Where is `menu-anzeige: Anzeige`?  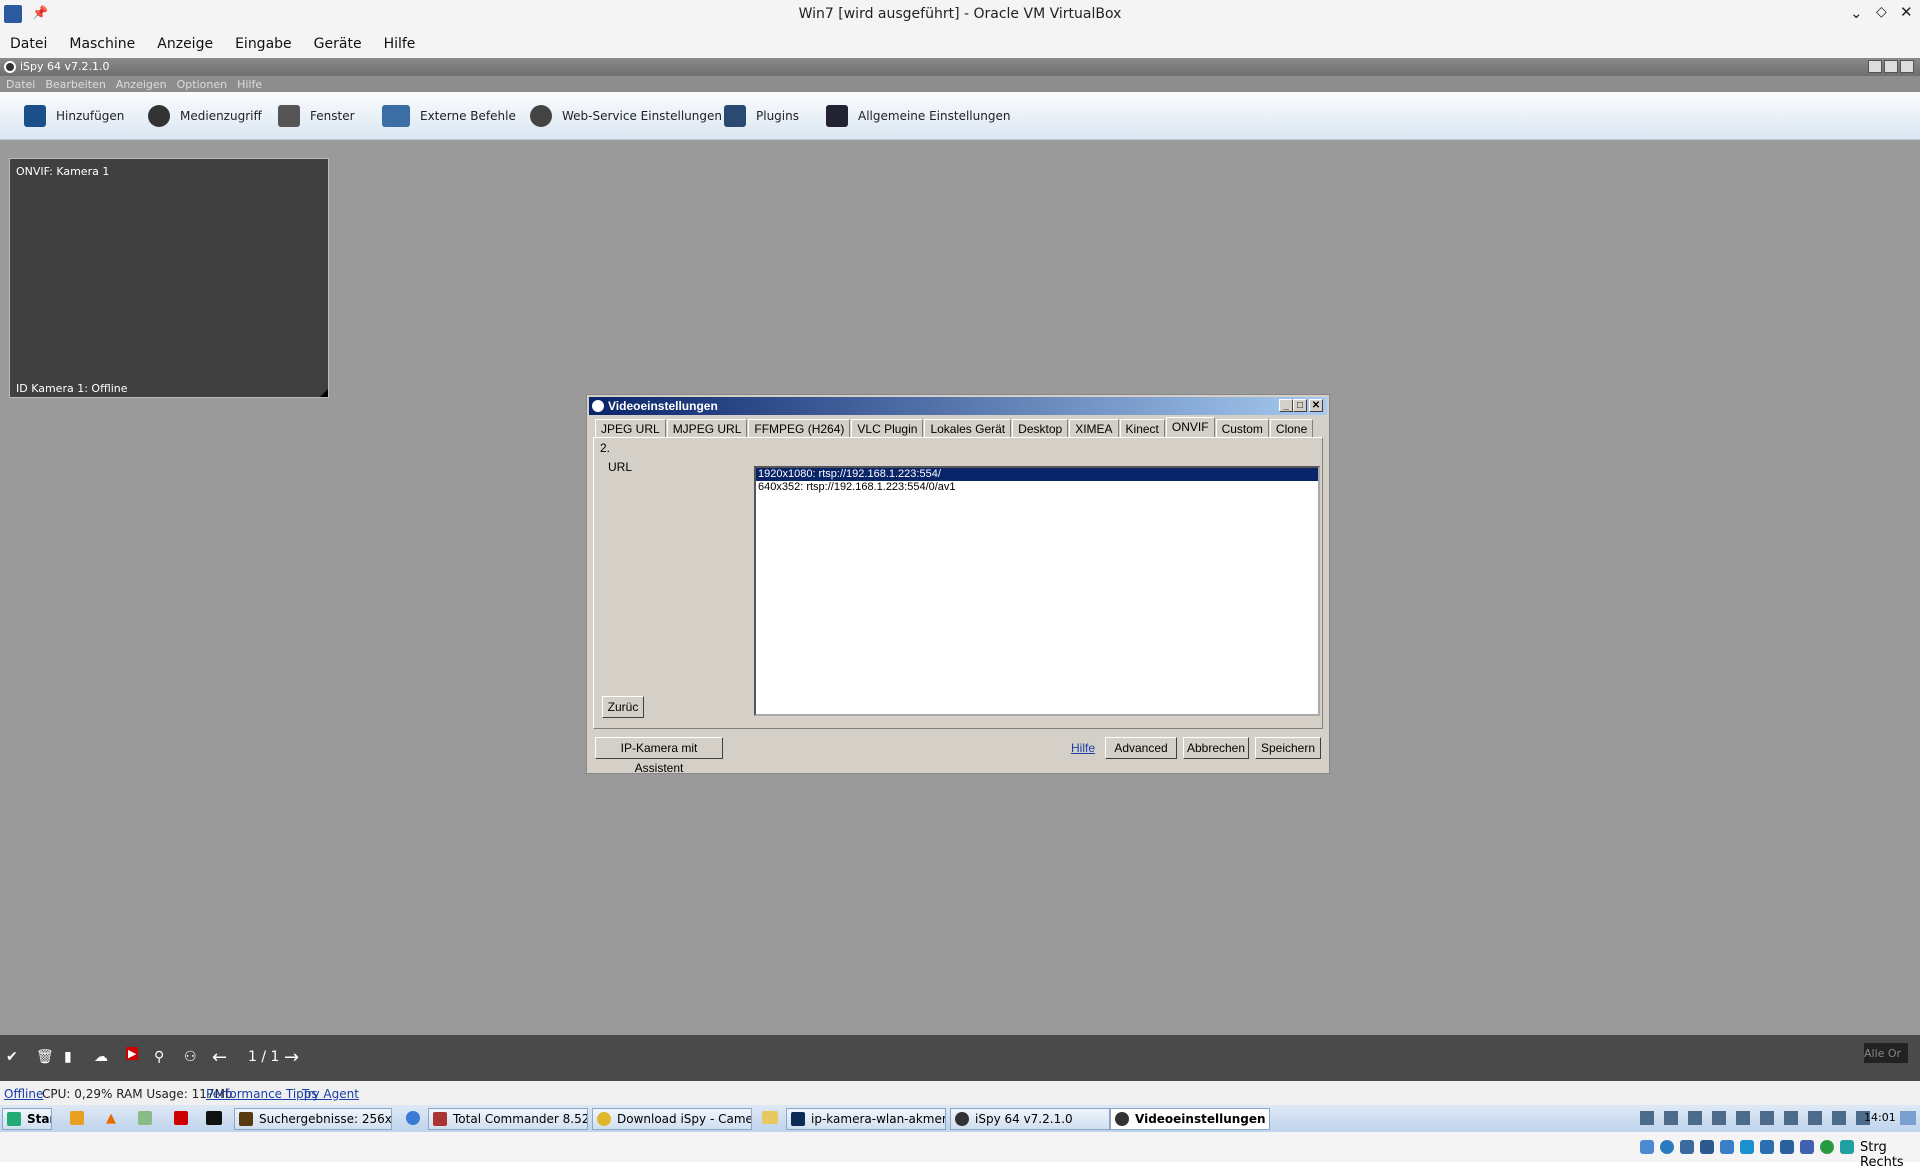
menu-anzeige: Anzeige is located at coordinates (185, 41).